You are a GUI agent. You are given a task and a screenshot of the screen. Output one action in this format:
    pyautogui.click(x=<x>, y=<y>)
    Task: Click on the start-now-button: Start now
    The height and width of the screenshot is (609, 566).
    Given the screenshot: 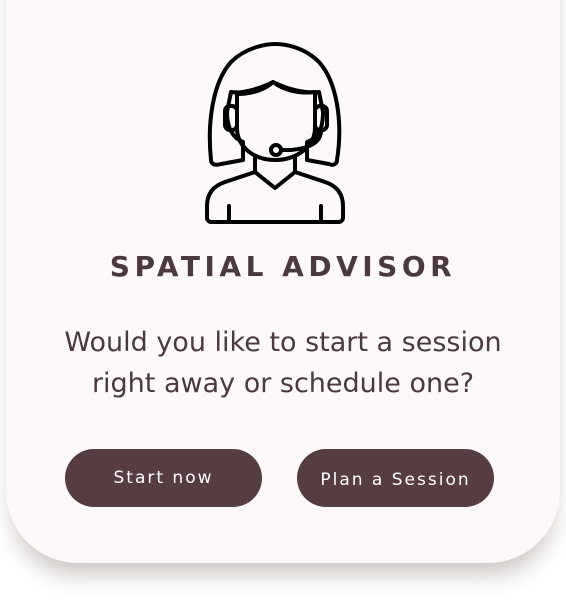 What is the action you would take?
    pyautogui.click(x=163, y=478)
    